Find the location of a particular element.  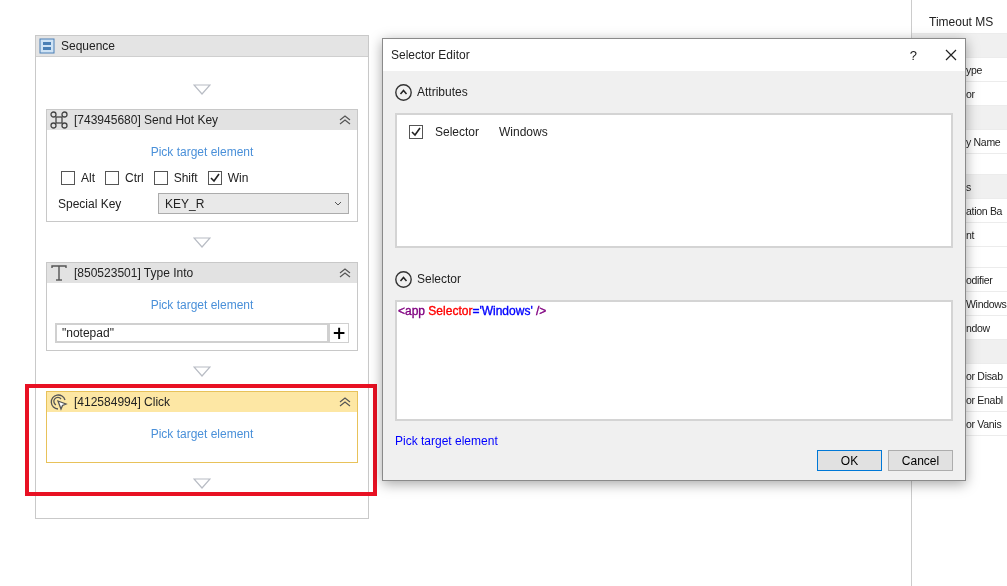

section-title: Selector is located at coordinates (439, 279).